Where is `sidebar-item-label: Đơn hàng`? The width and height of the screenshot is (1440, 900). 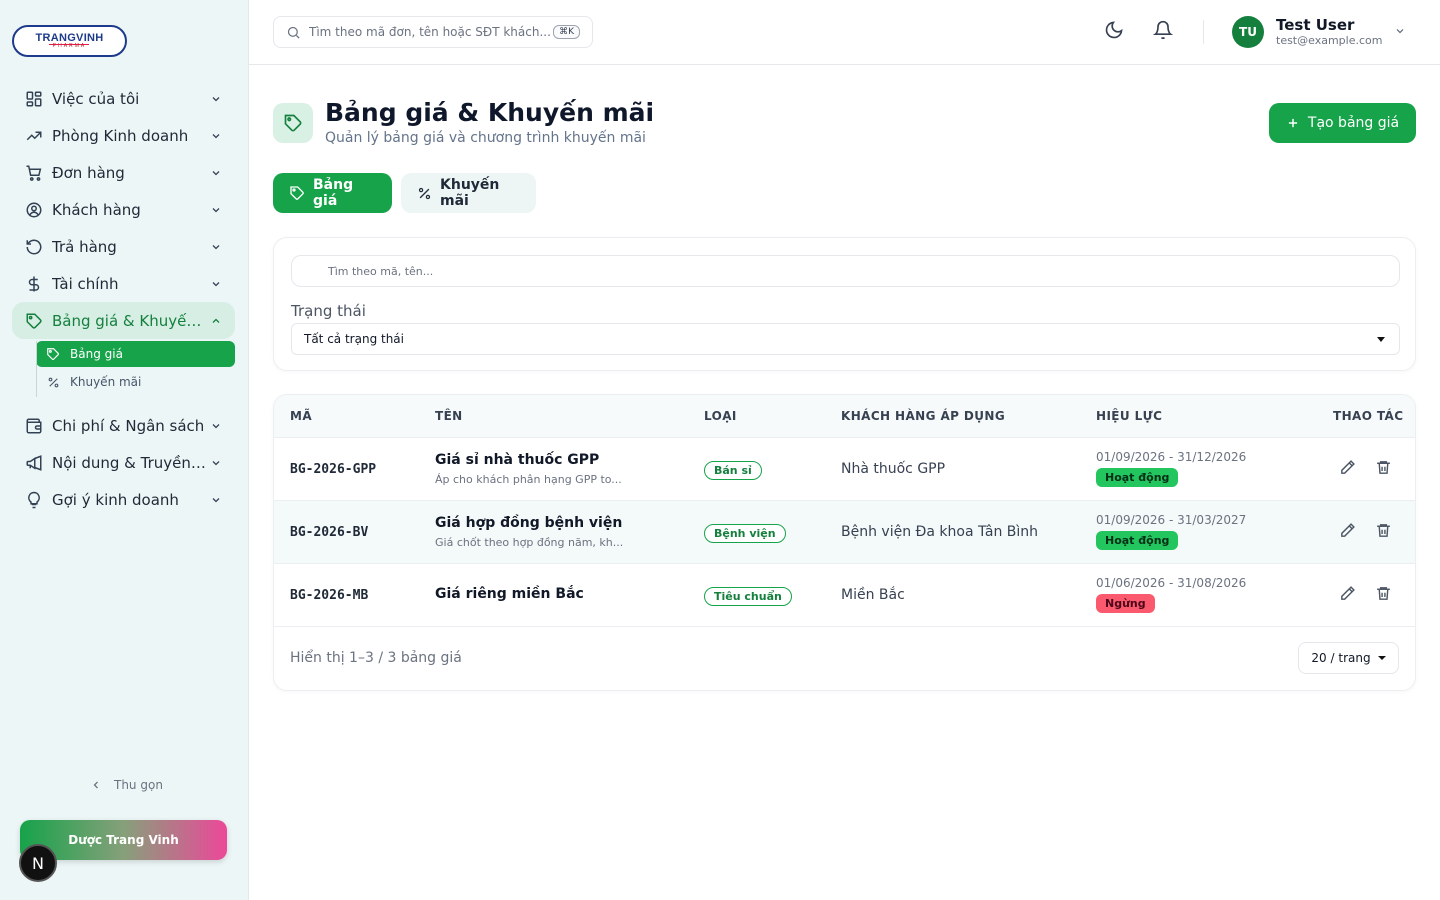
sidebar-item-label: Đơn hàng is located at coordinates (88, 172).